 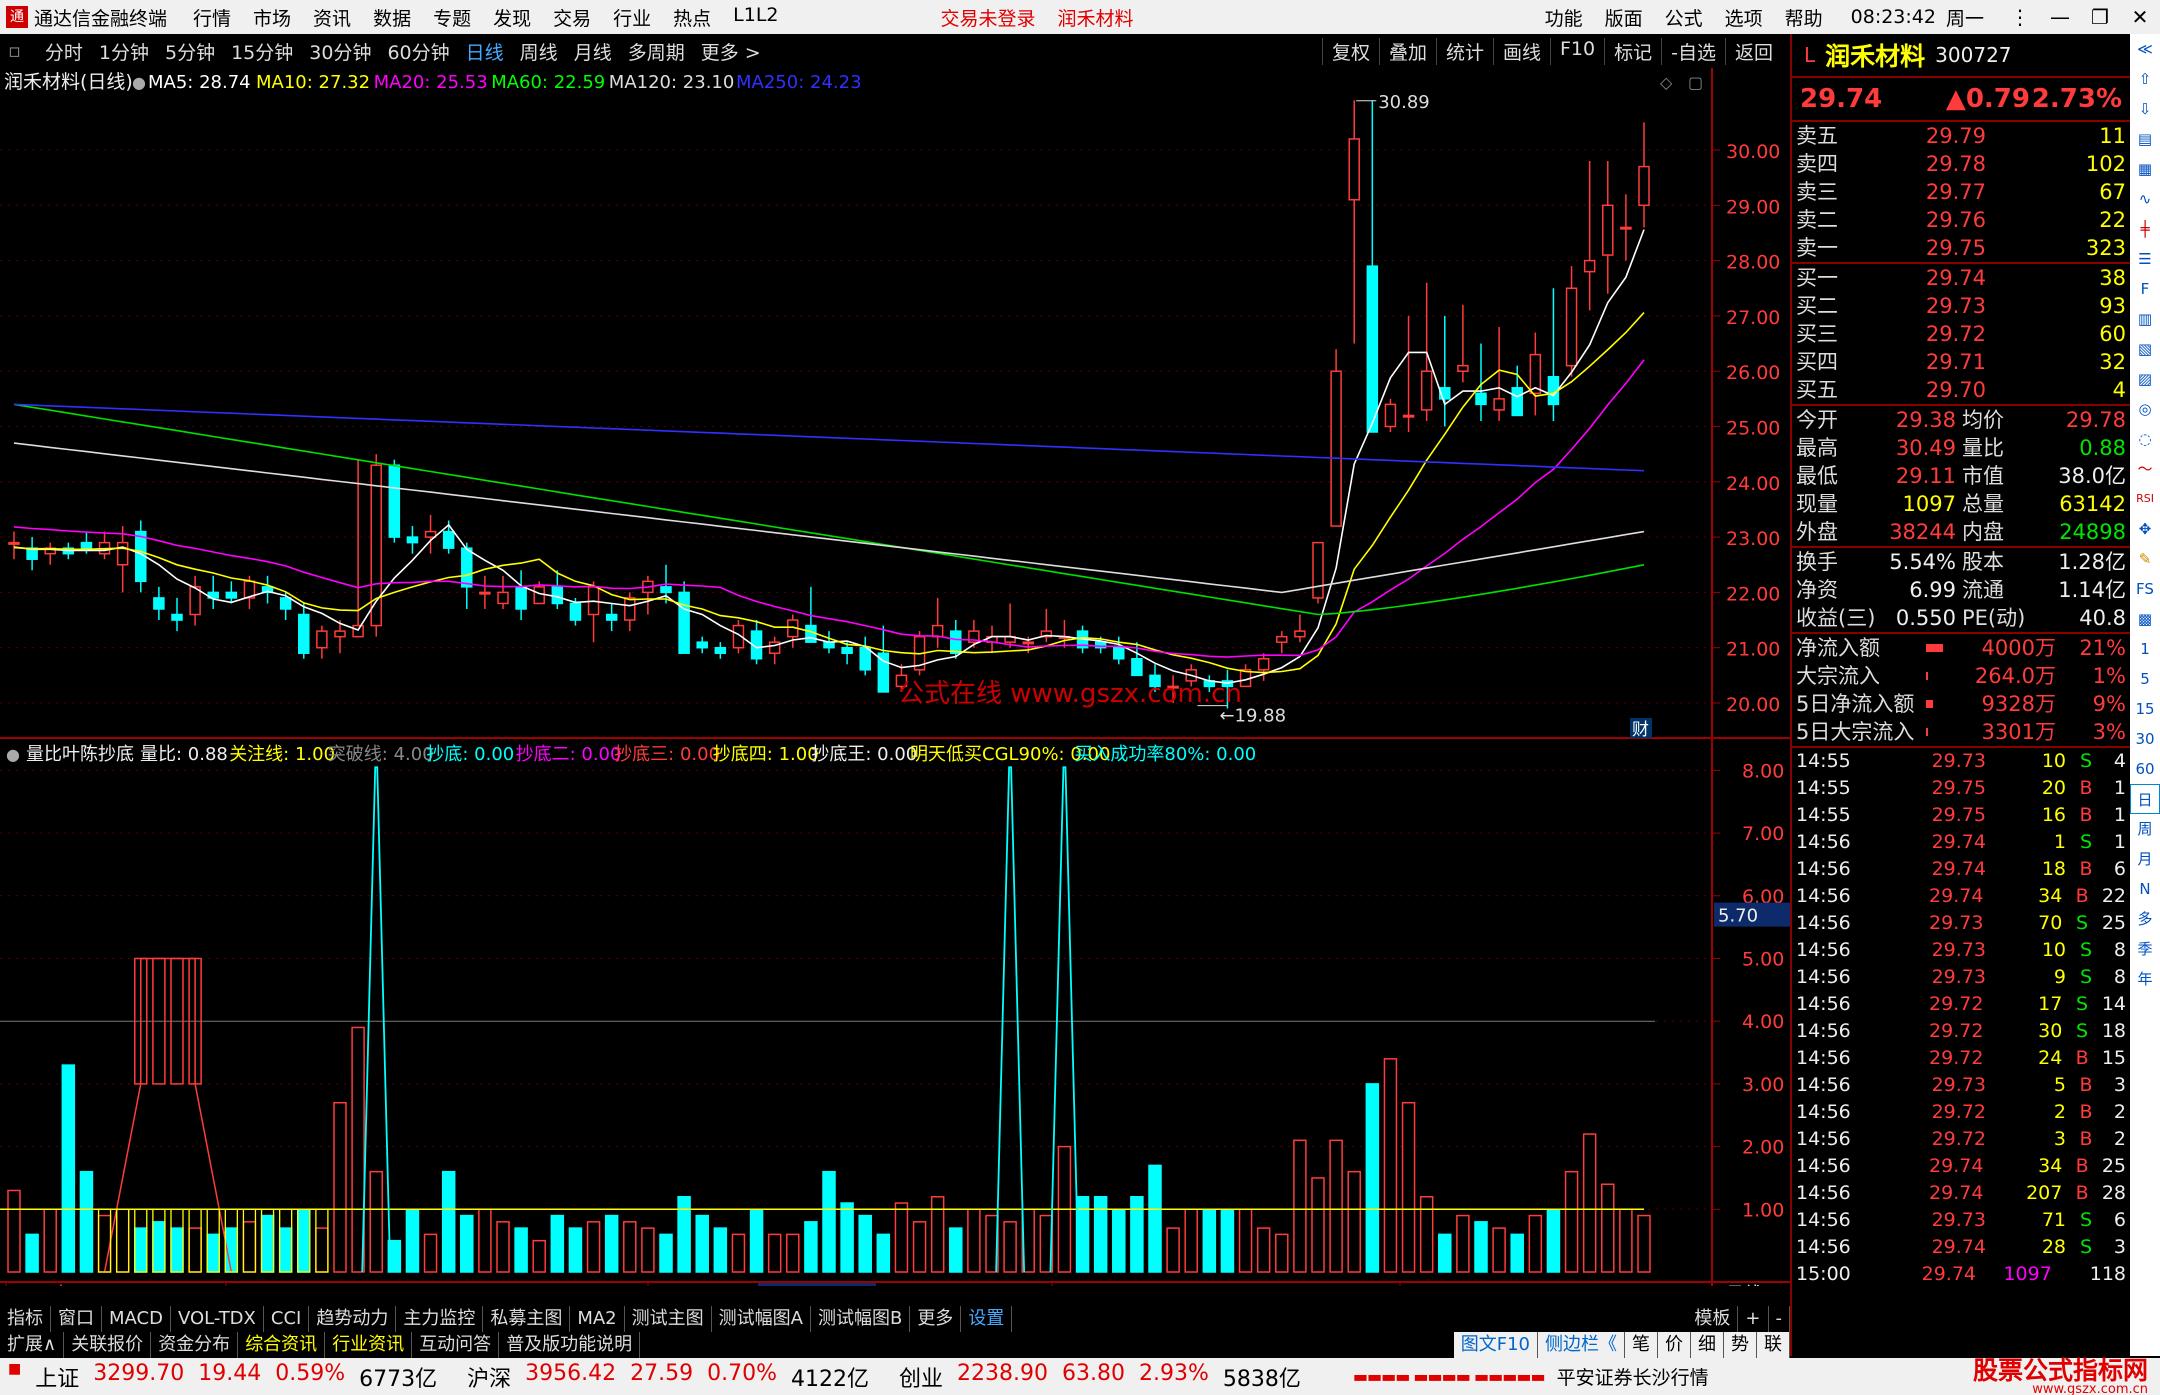 What do you see at coordinates (32, 1345) in the screenshot?
I see `ext-tab-0: 扩展∧` at bounding box center [32, 1345].